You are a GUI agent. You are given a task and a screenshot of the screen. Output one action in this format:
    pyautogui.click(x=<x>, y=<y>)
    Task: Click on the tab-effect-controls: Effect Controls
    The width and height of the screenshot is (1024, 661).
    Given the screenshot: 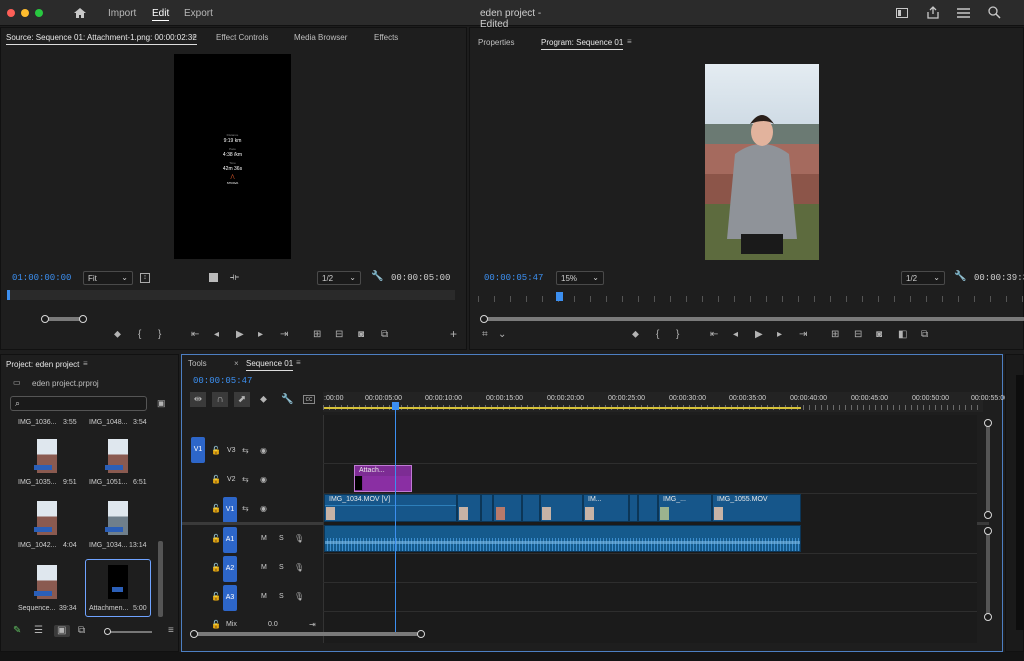 What is the action you would take?
    pyautogui.click(x=242, y=37)
    